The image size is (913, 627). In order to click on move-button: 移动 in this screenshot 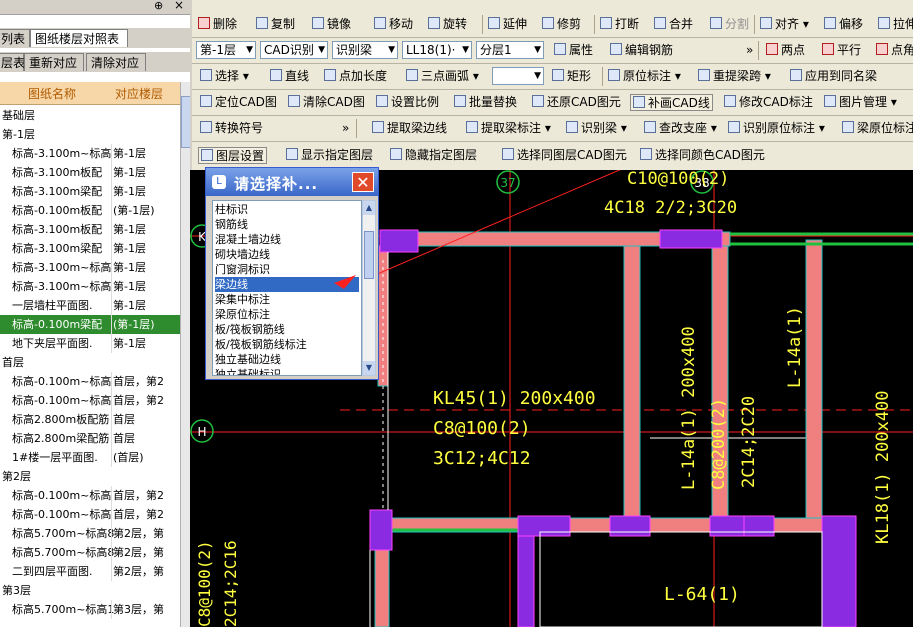, I will do `click(393, 24)`.